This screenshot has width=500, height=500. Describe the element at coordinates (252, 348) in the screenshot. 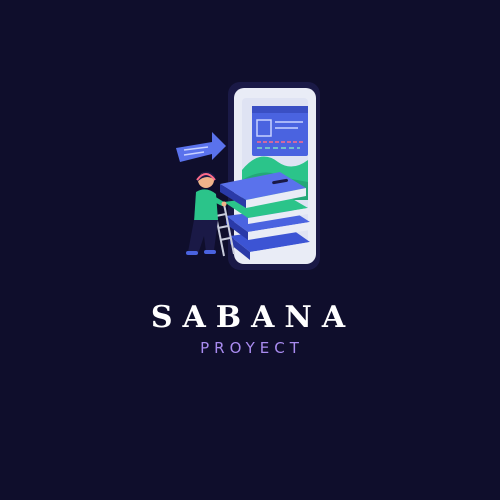

I see `brand-tagline: PROYECT` at that location.